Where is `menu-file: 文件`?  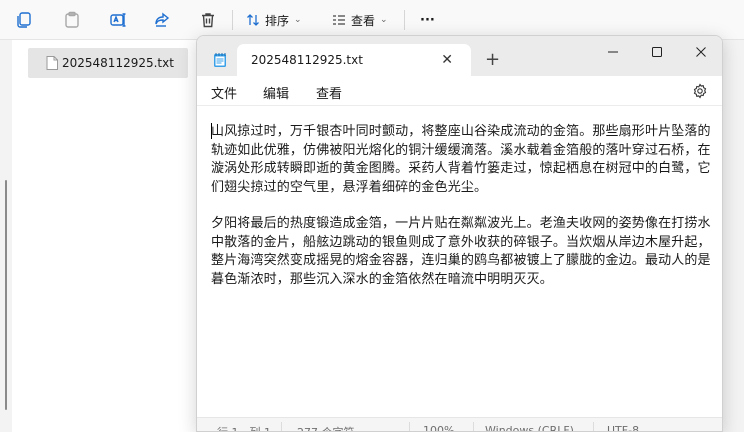 menu-file: 文件 is located at coordinates (224, 92).